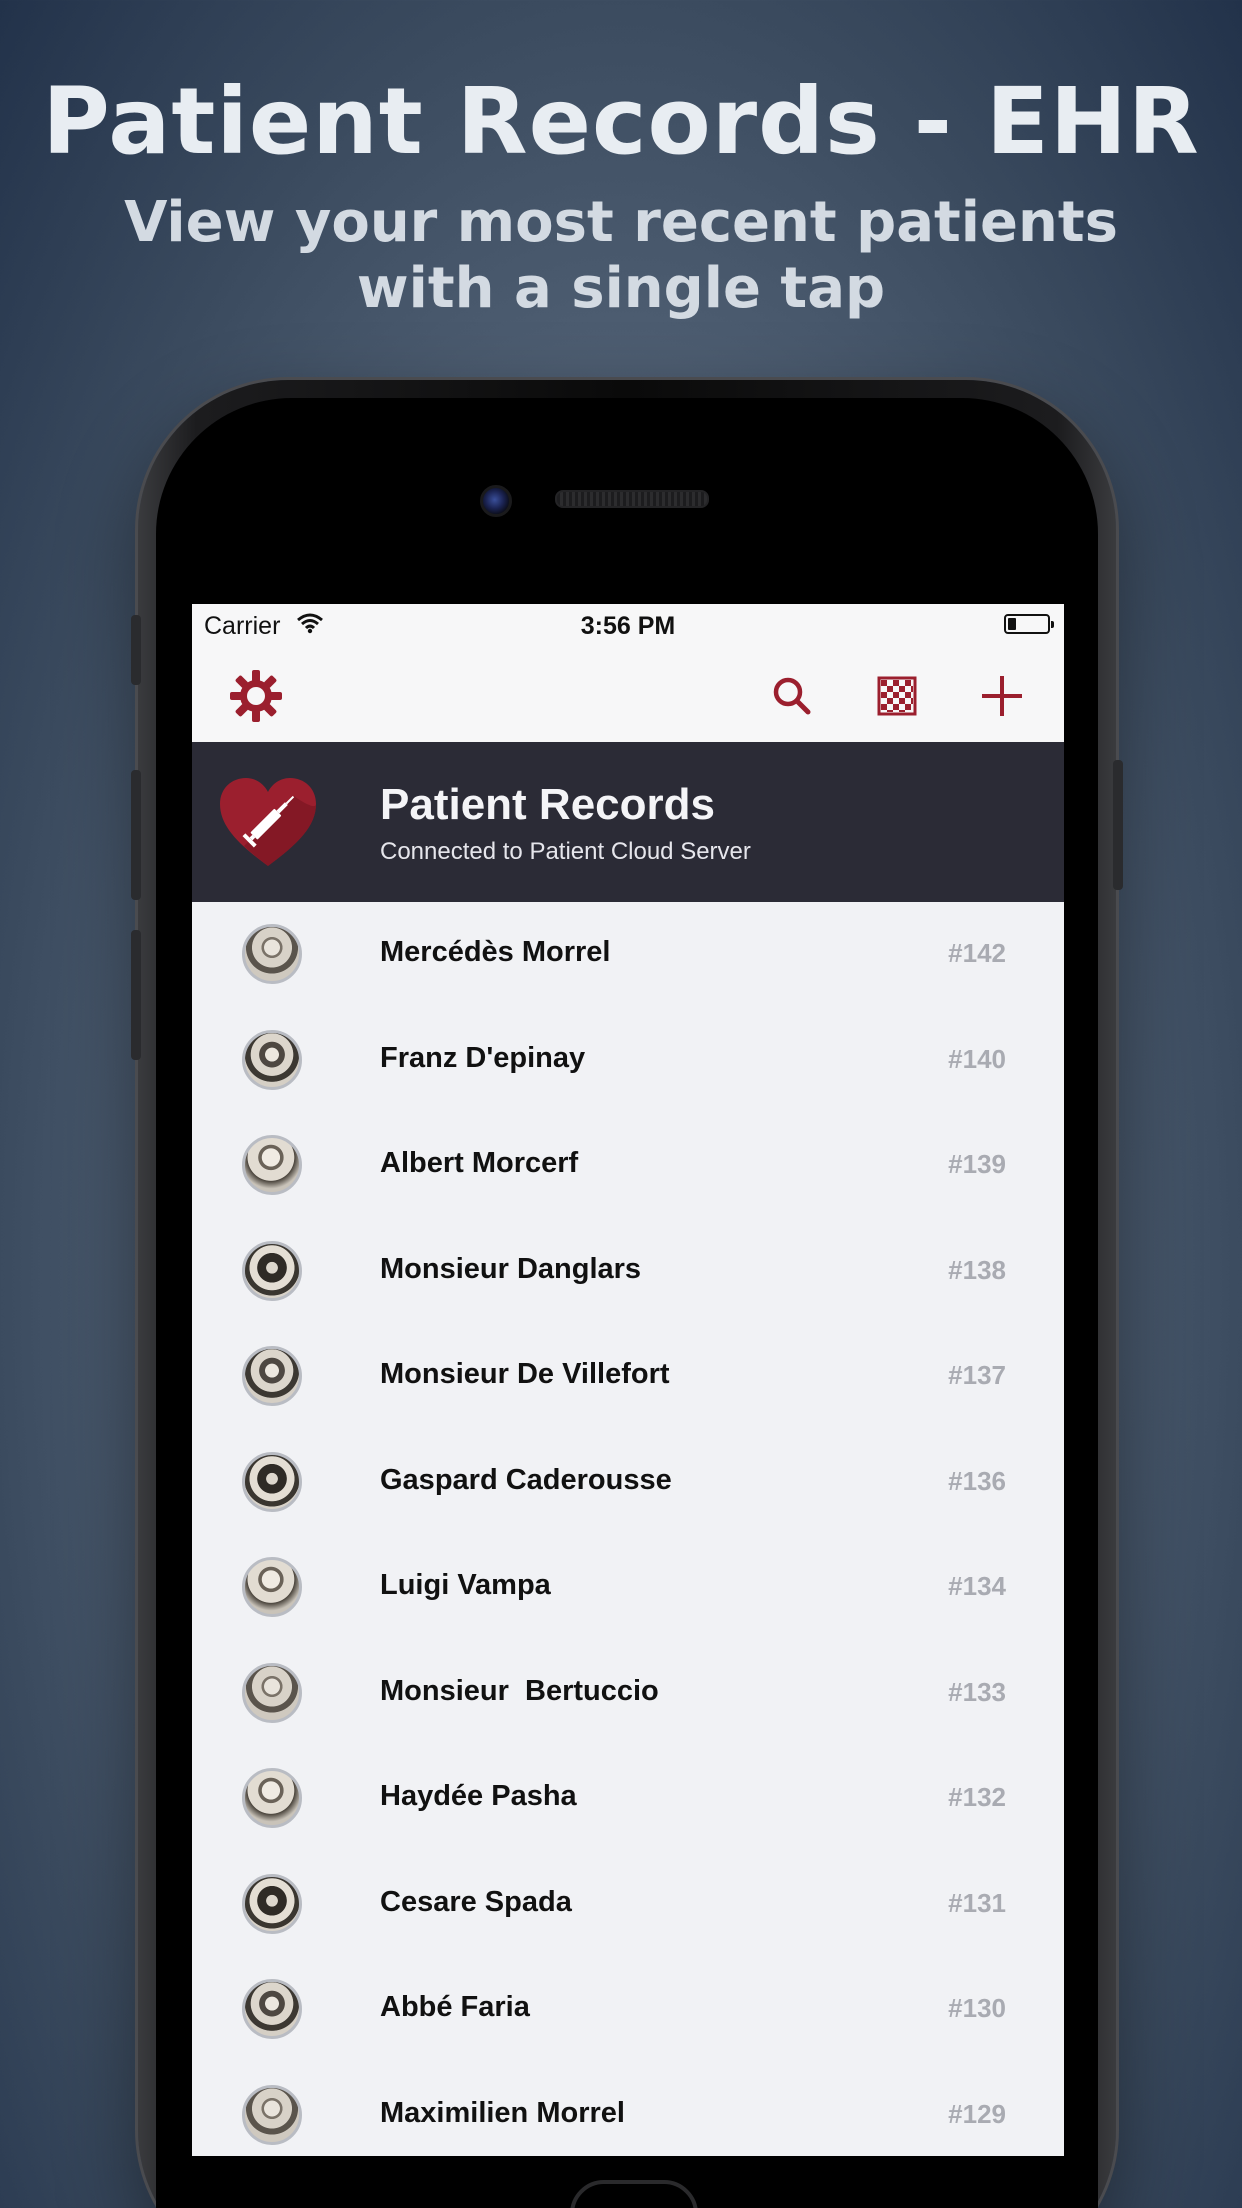 Image resolution: width=1242 pixels, height=2208 pixels. What do you see at coordinates (465, 1585) in the screenshot?
I see `patient-name: Luigi Vampa` at bounding box center [465, 1585].